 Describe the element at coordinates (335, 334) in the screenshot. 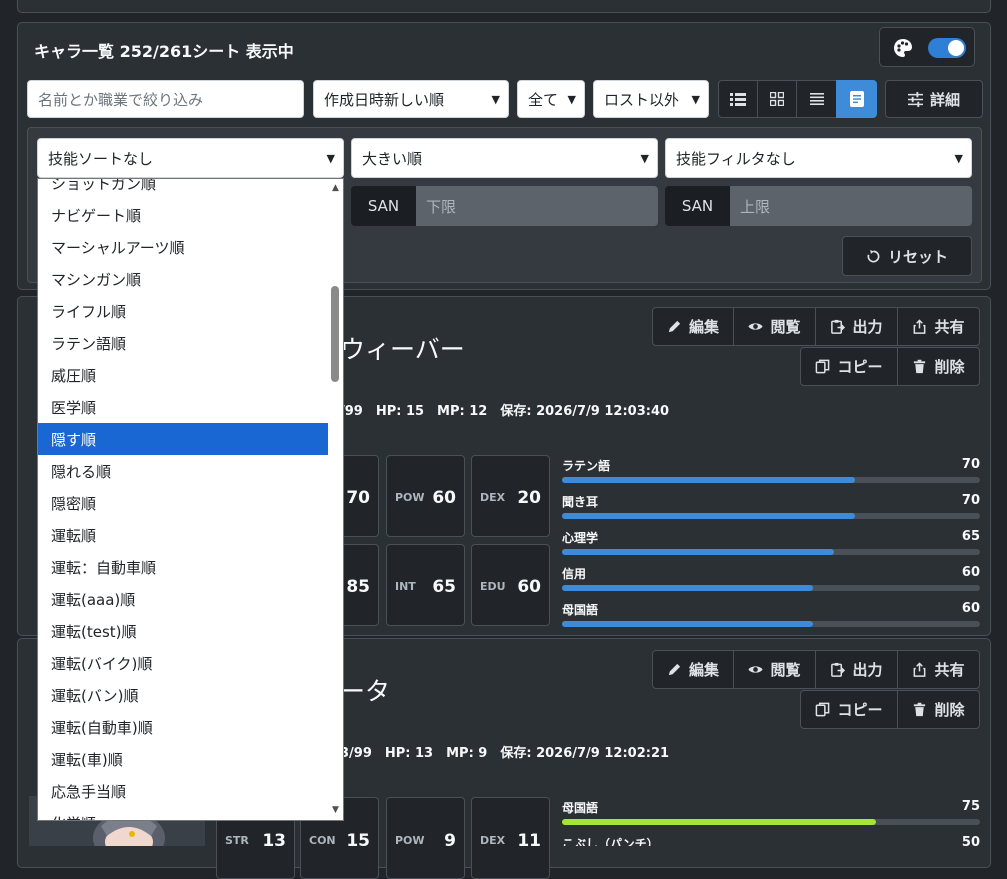

I see `scroll-thumb` at that location.